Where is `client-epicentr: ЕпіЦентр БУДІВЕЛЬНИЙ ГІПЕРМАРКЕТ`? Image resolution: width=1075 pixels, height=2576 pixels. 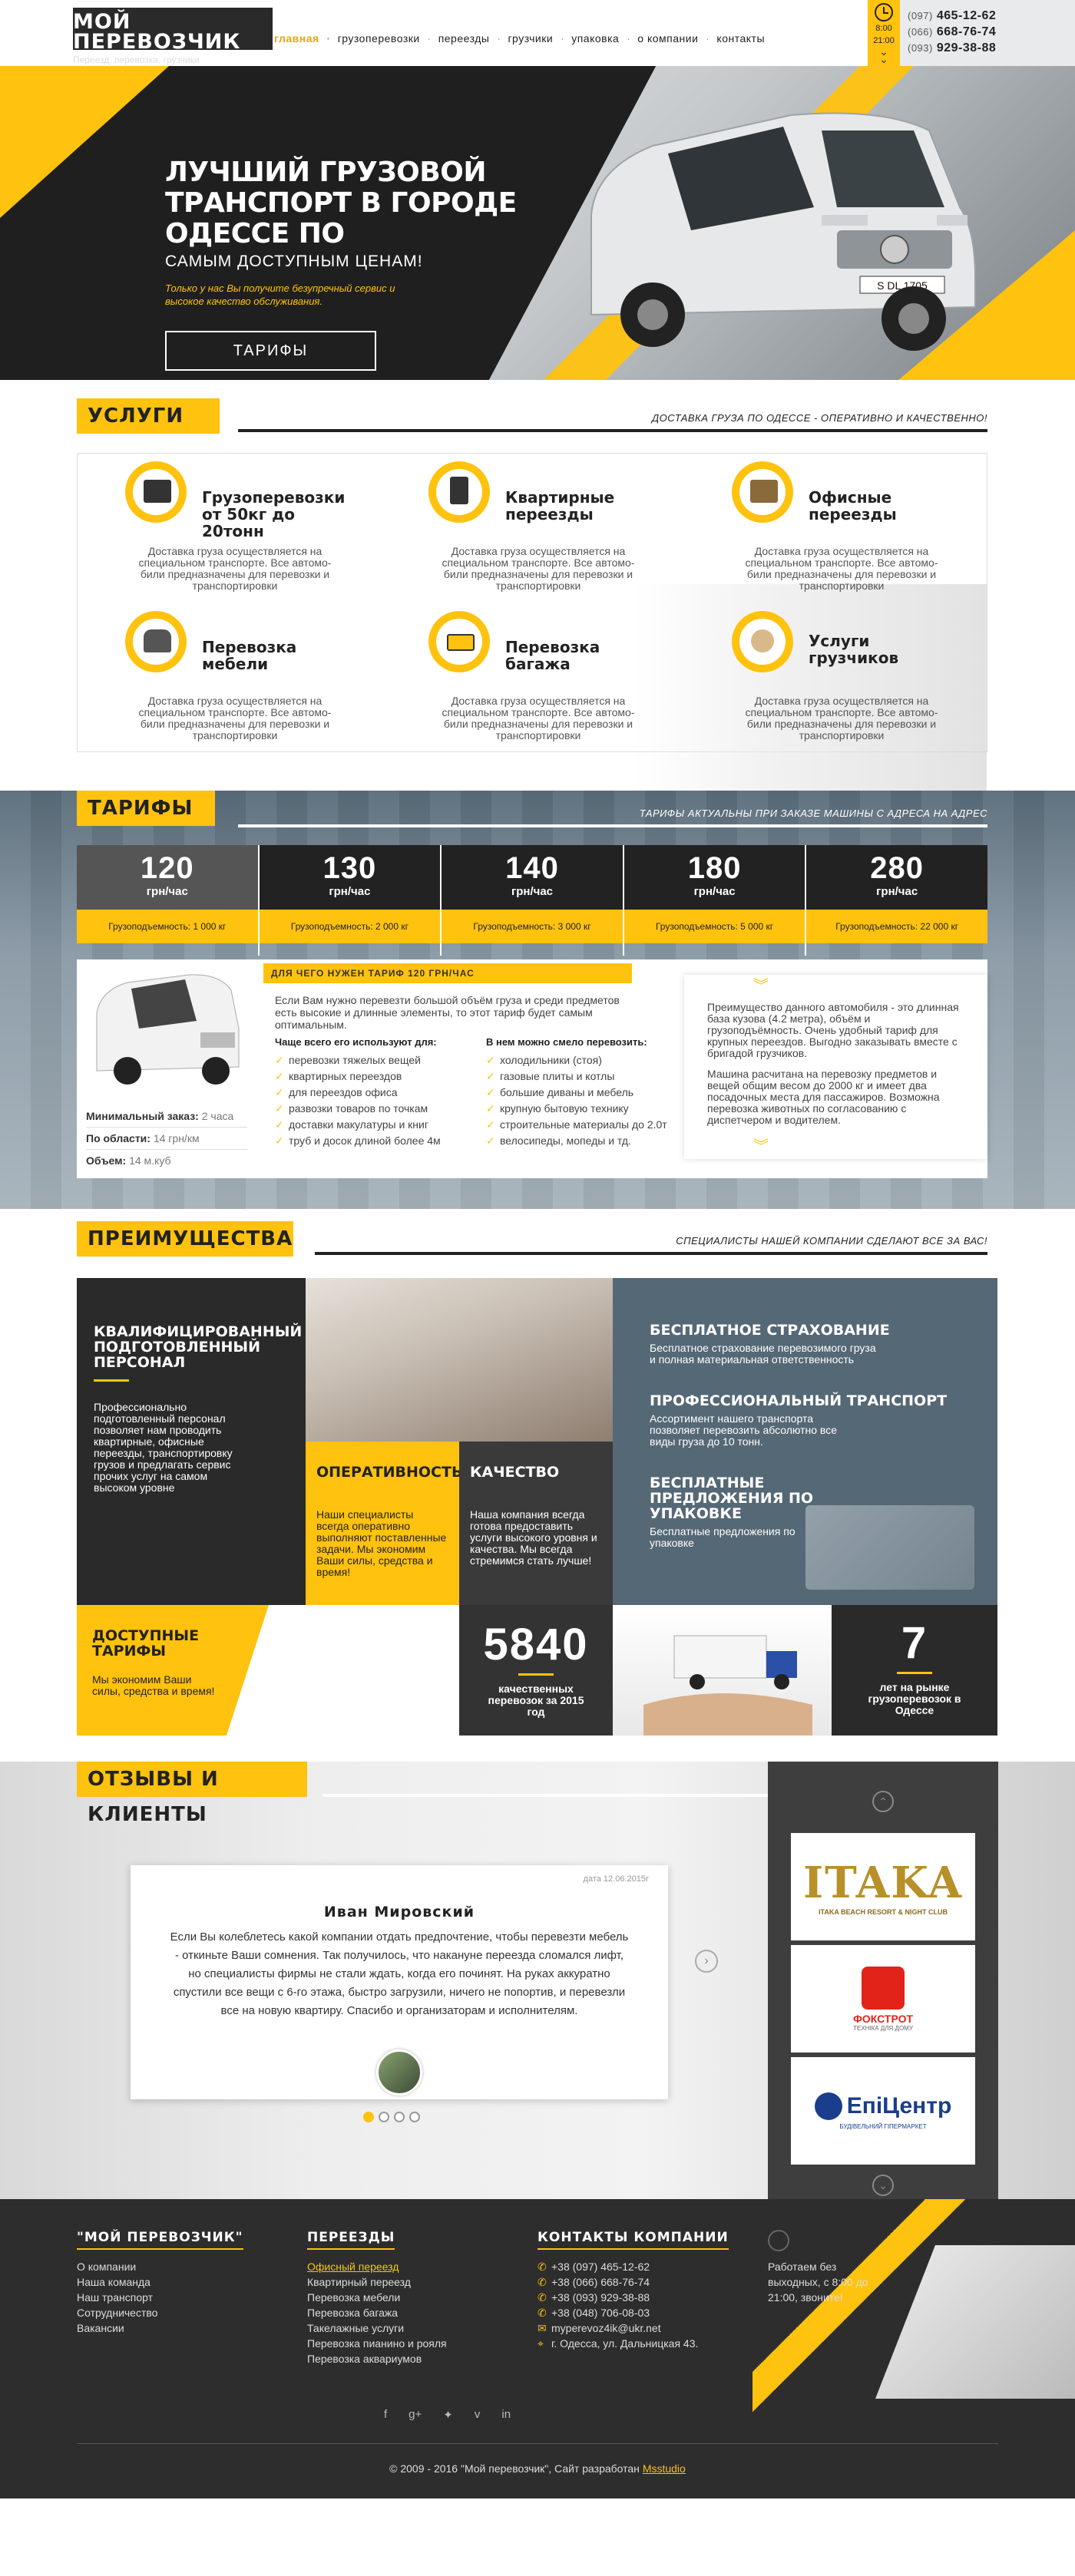
client-epicentr: ЕпіЦентр БУДІВЕЛЬНИЙ ГІПЕРМАРКЕТ is located at coordinates (883, 2111).